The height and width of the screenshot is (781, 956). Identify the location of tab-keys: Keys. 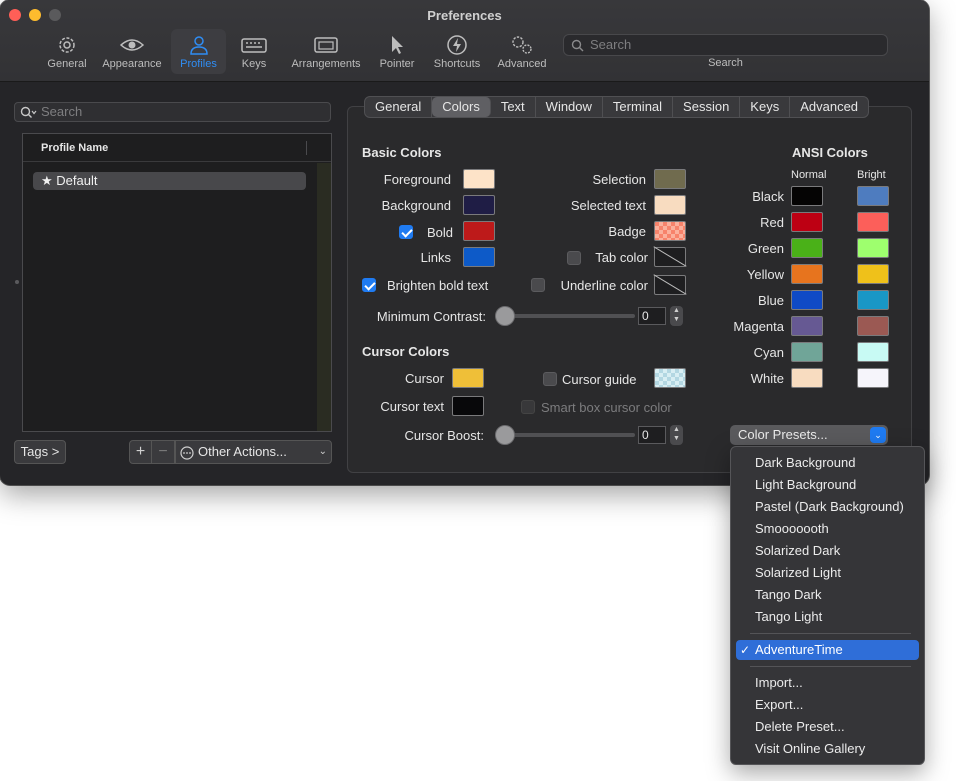
(765, 107).